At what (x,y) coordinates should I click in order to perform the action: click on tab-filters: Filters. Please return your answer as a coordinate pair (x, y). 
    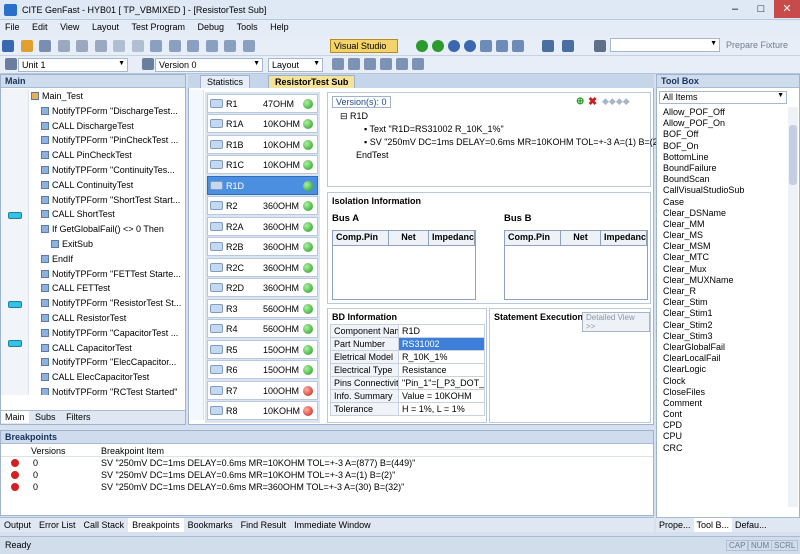
    Looking at the image, I should click on (78, 417).